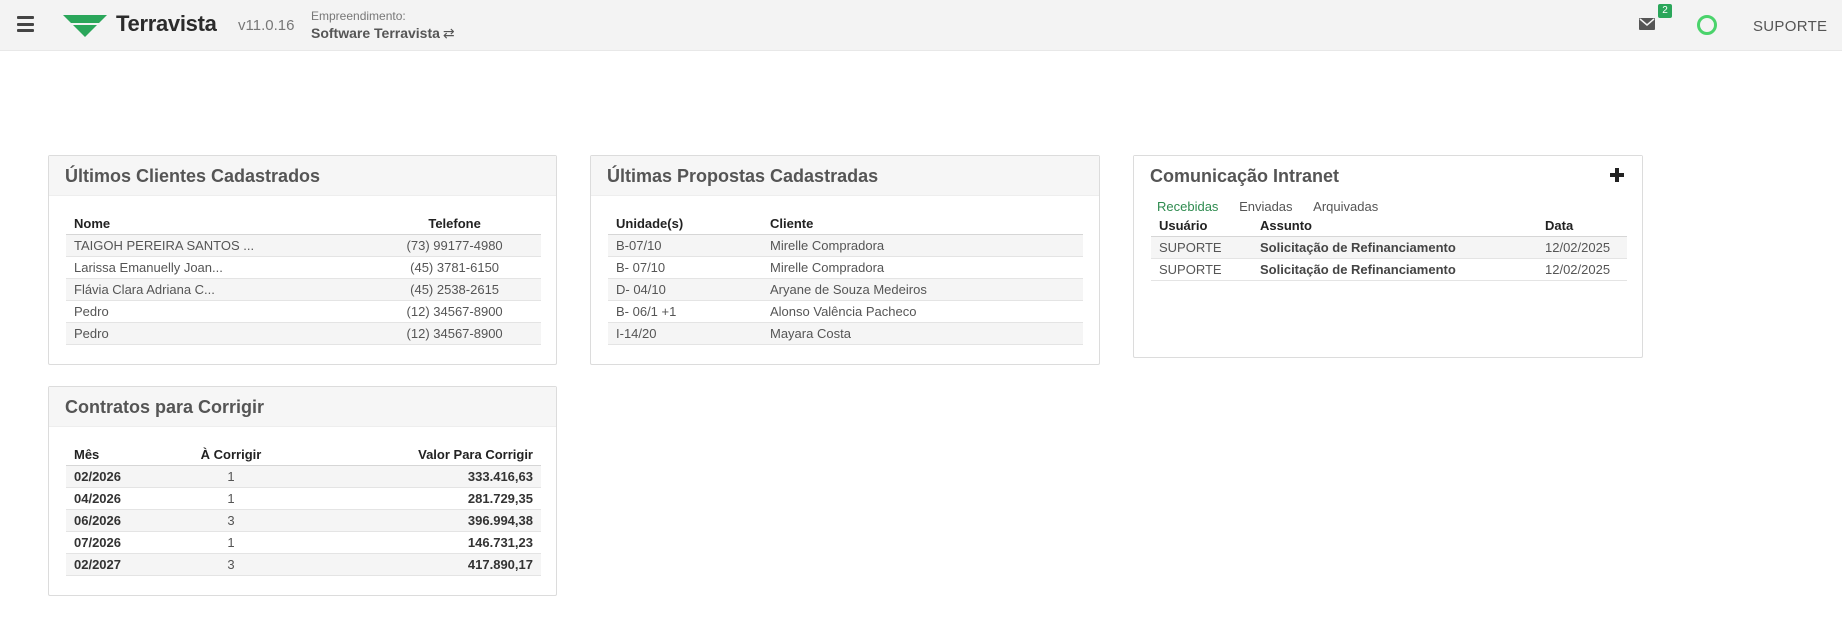 The width and height of the screenshot is (1842, 629). Describe the element at coordinates (25, 24) in the screenshot. I see `hamburger-menu-icon` at that location.